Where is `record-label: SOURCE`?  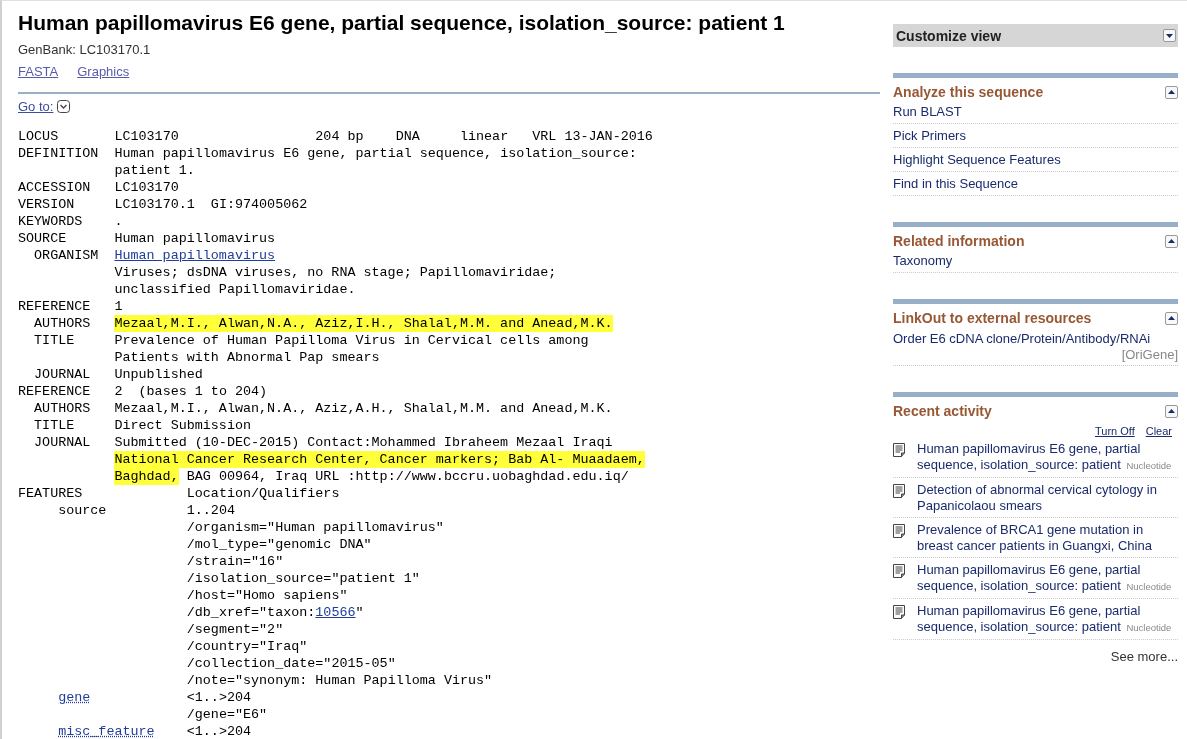
record-label: SOURCE is located at coordinates (42, 238).